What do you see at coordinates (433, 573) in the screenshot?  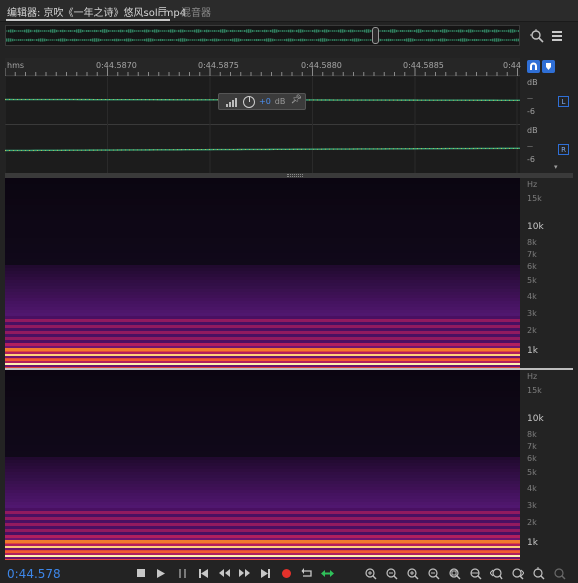 I see `zoom-out-time-icon` at bounding box center [433, 573].